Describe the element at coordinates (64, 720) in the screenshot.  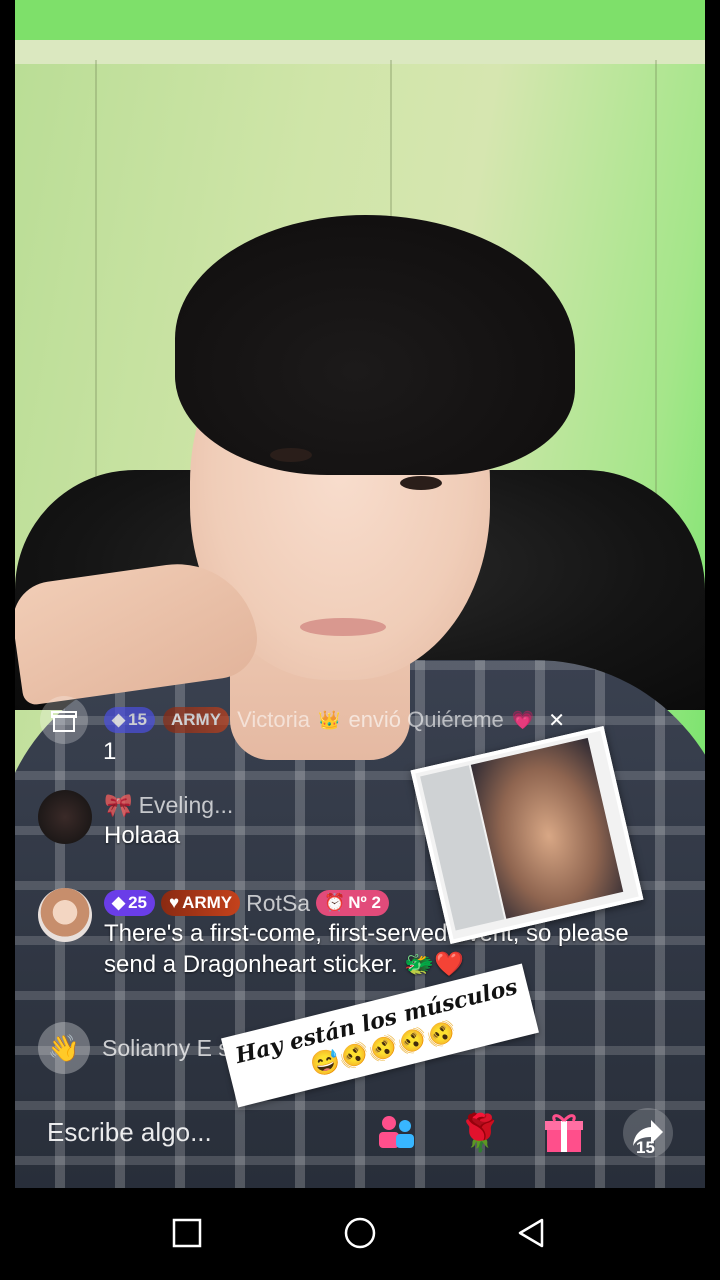
I see `gift-box-icon` at that location.